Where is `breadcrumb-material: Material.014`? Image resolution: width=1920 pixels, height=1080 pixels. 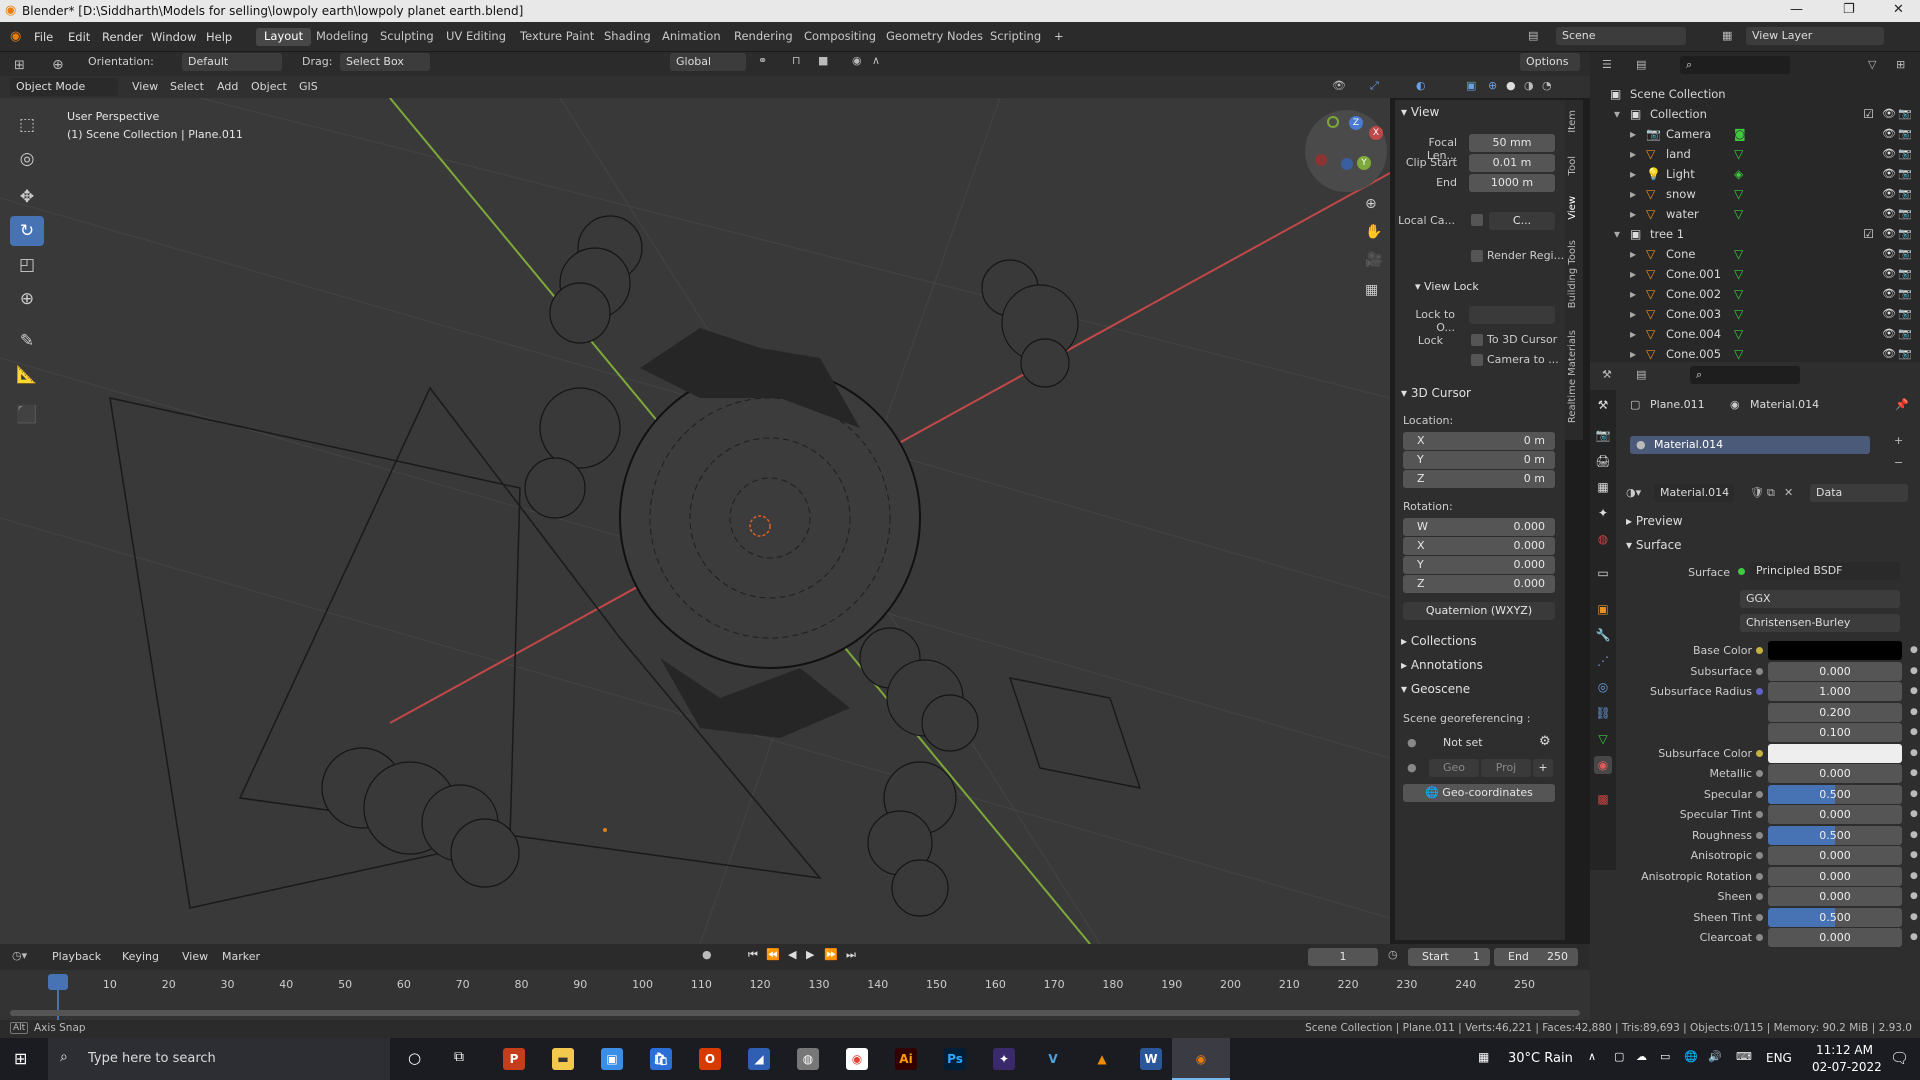
breadcrumb-material: Material.014 is located at coordinates (1784, 404).